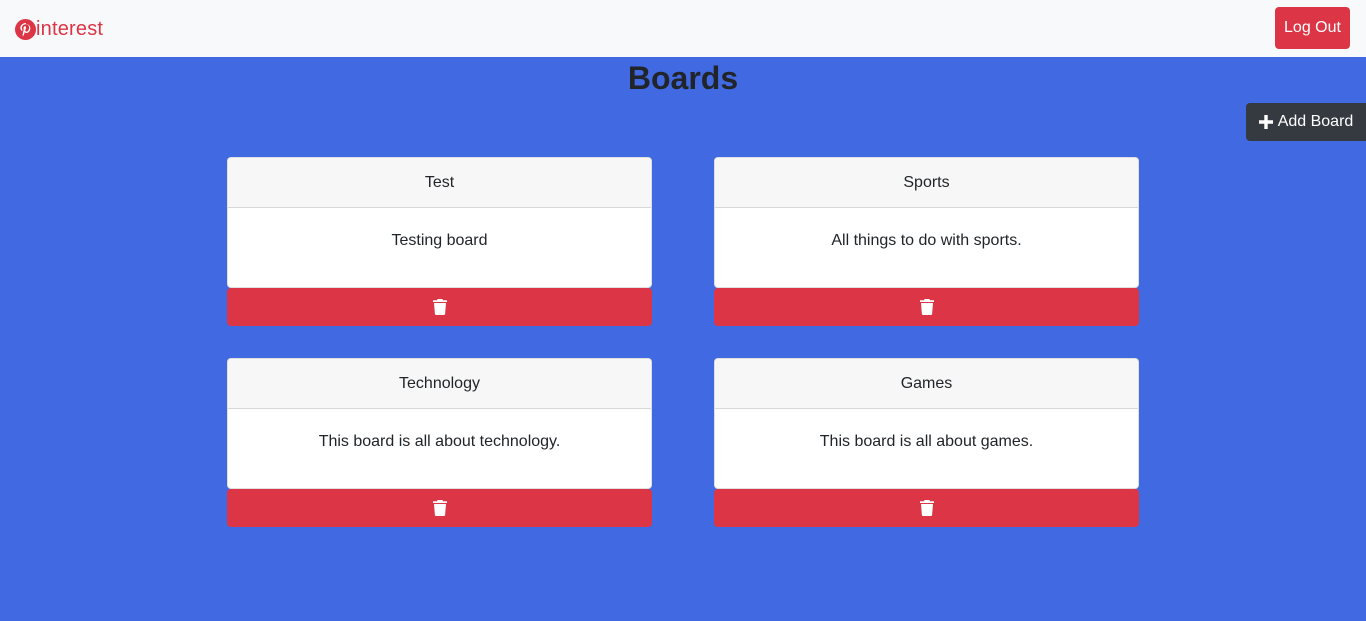  Describe the element at coordinates (70, 28) in the screenshot. I see `brand-text: interest` at that location.